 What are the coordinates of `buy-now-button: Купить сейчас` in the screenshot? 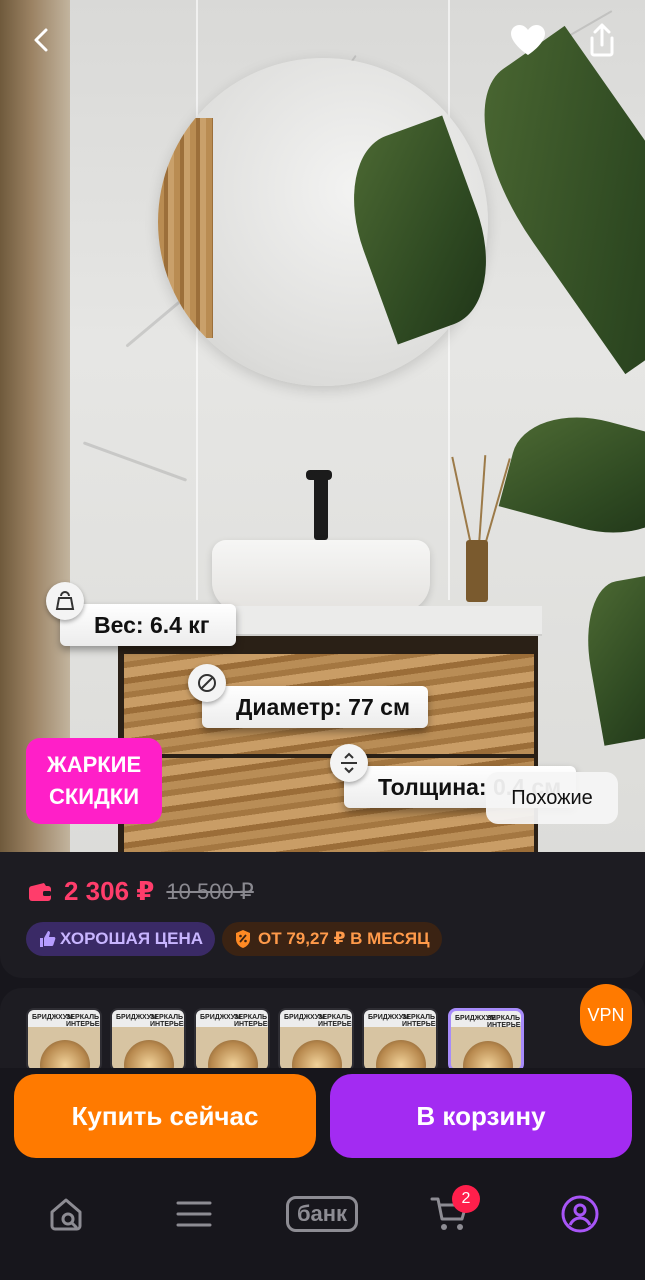 It's located at (165, 1116).